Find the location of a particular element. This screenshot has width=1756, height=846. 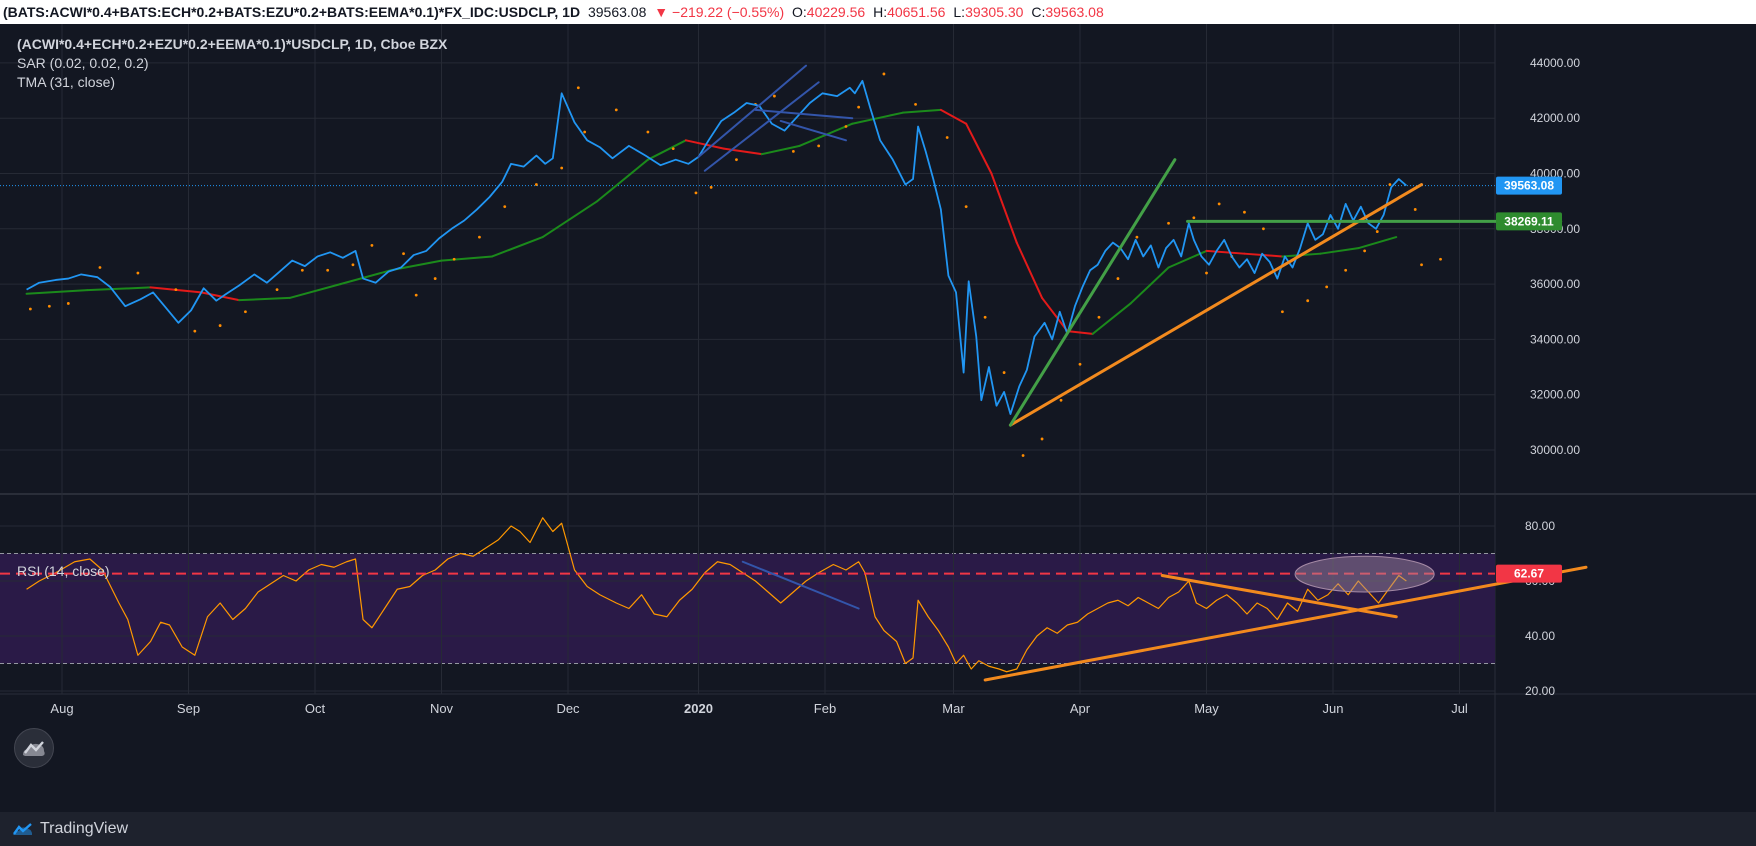

low-label: L: is located at coordinates (959, 12).